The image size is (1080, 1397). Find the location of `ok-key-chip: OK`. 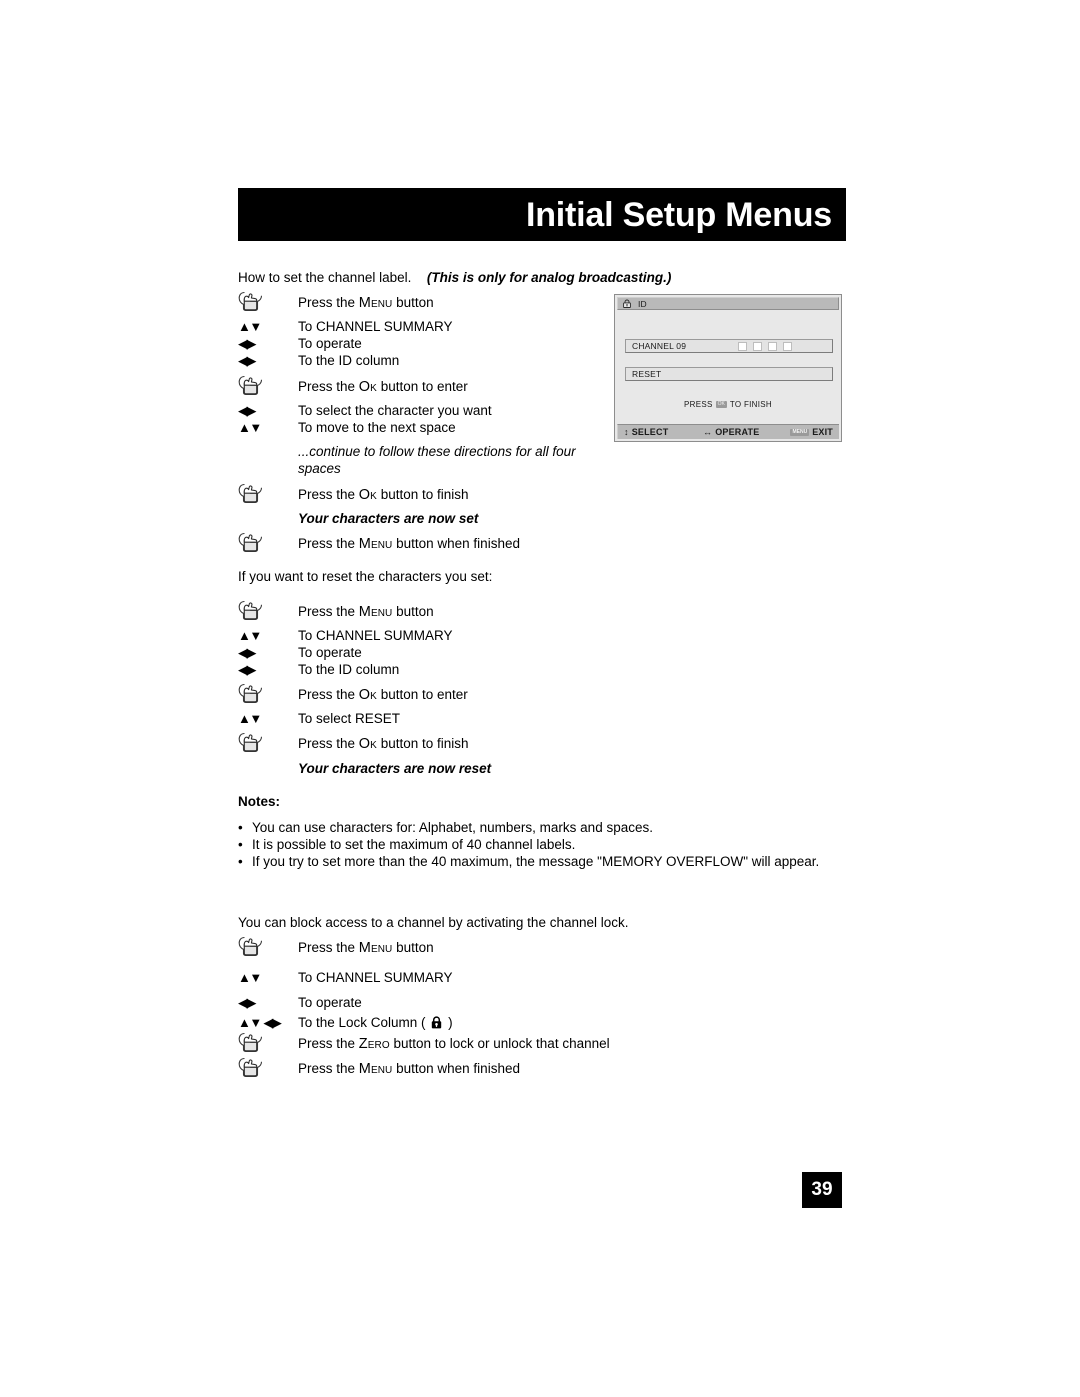

ok-key-chip: OK is located at coordinates (721, 404).